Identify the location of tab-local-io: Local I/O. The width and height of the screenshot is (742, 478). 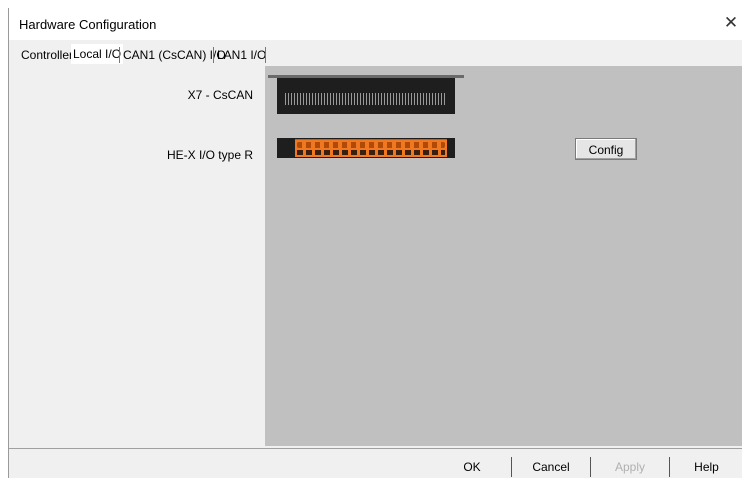
(97, 54).